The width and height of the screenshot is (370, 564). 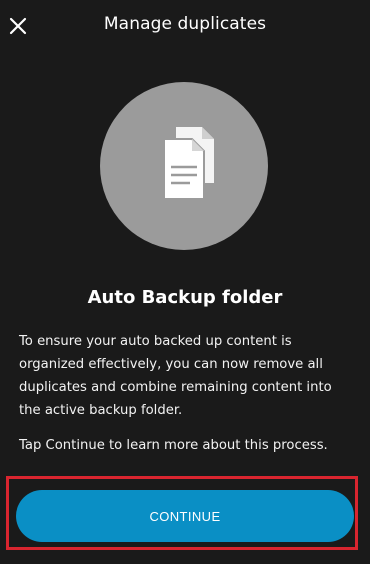 I want to click on page-title: Manage duplicates, so click(x=185, y=24).